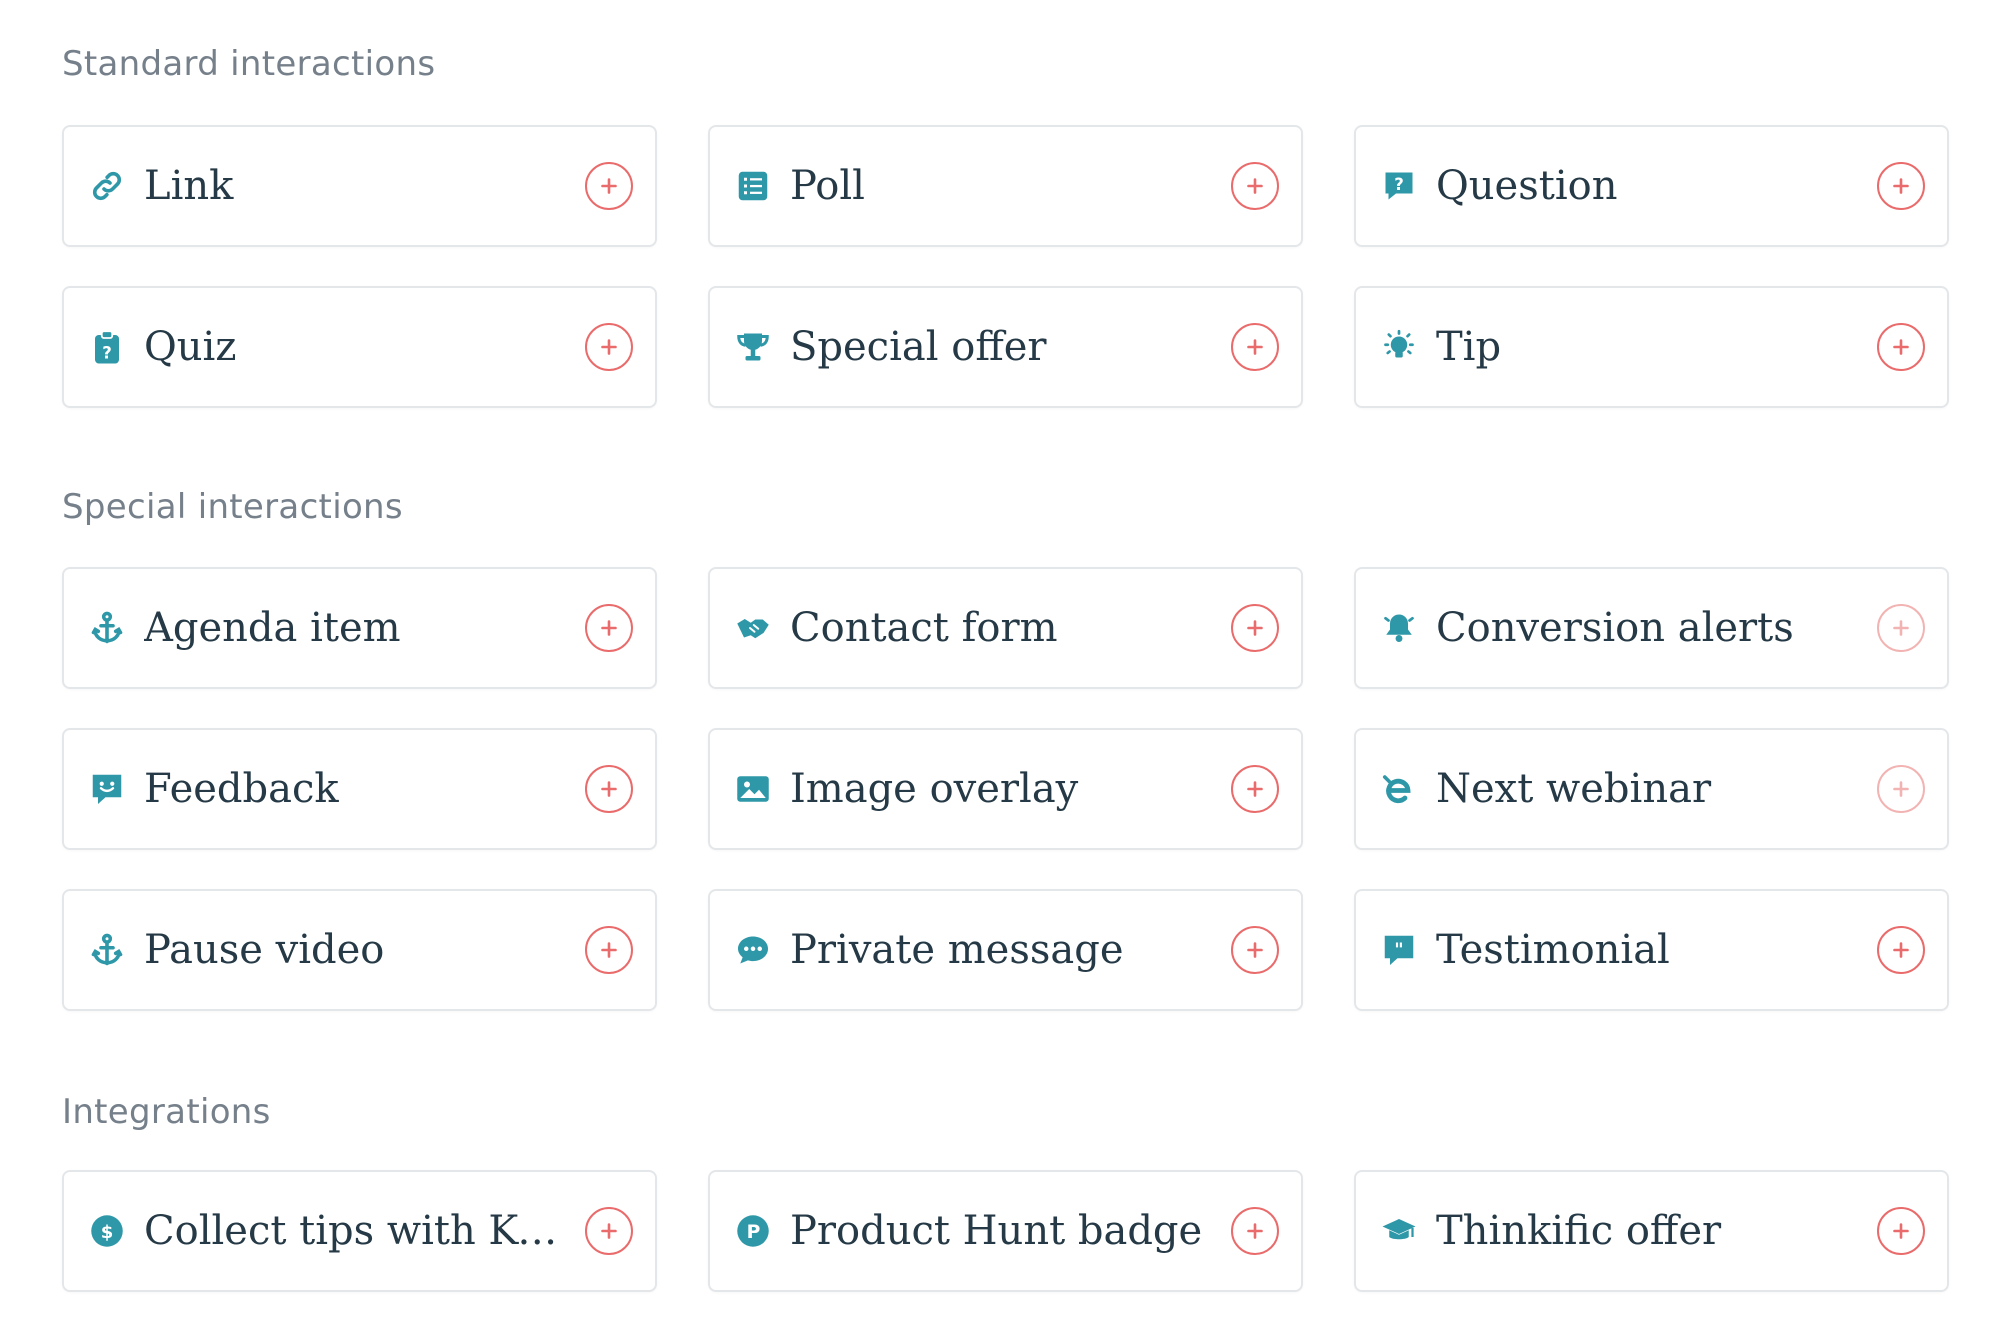 The height and width of the screenshot is (1319, 1999). What do you see at coordinates (1579, 1231) in the screenshot?
I see `interaction-label: Thinkific offer` at bounding box center [1579, 1231].